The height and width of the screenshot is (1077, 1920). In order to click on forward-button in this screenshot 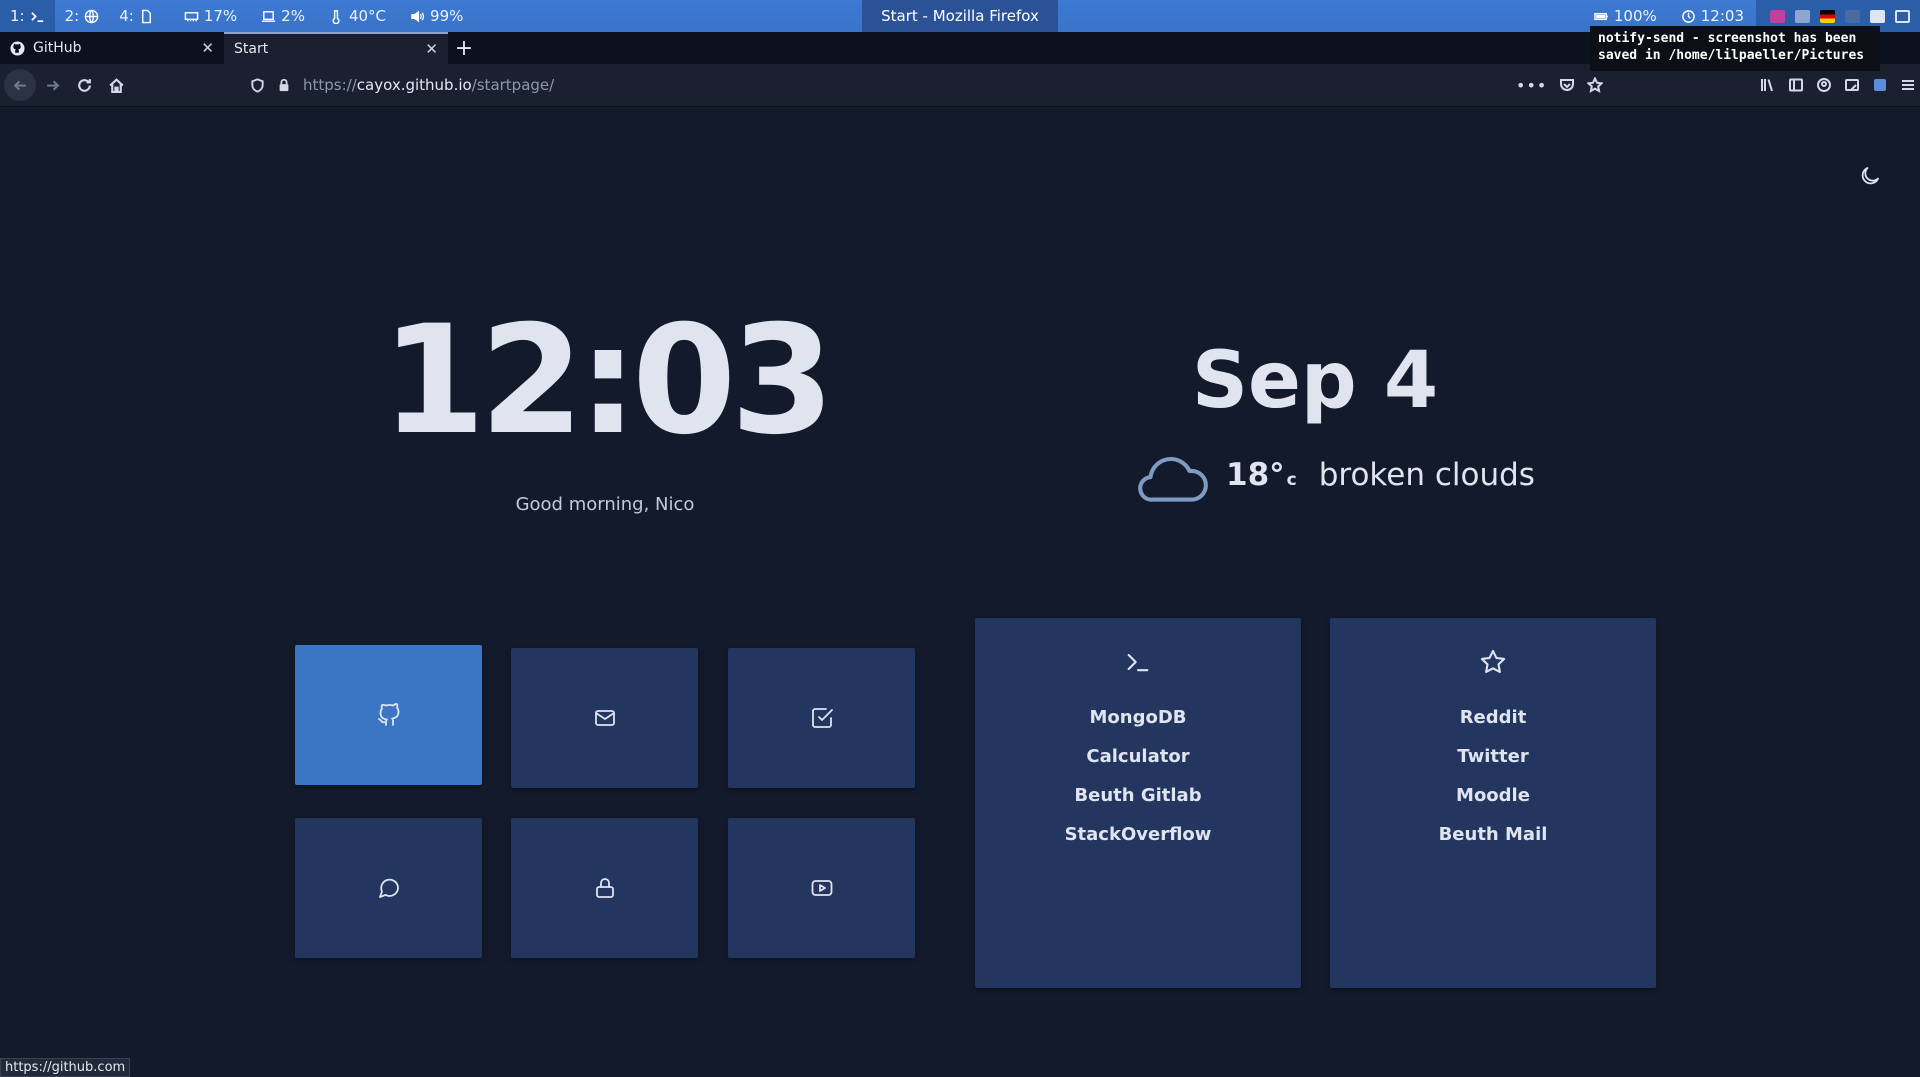, I will do `click(52, 85)`.